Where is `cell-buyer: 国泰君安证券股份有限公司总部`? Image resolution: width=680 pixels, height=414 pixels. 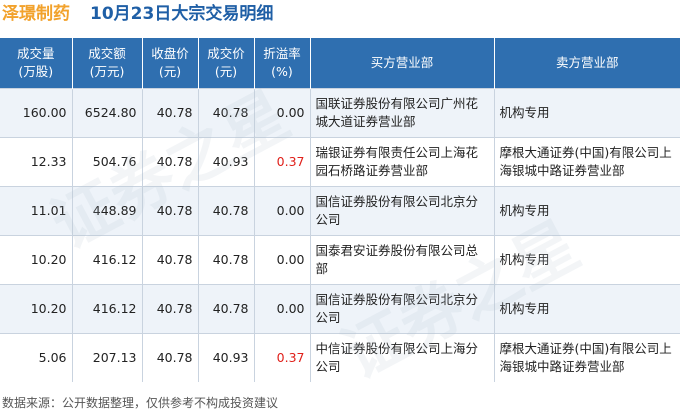
cell-buyer: 国泰君安证券股份有限公司总部 is located at coordinates (401, 260).